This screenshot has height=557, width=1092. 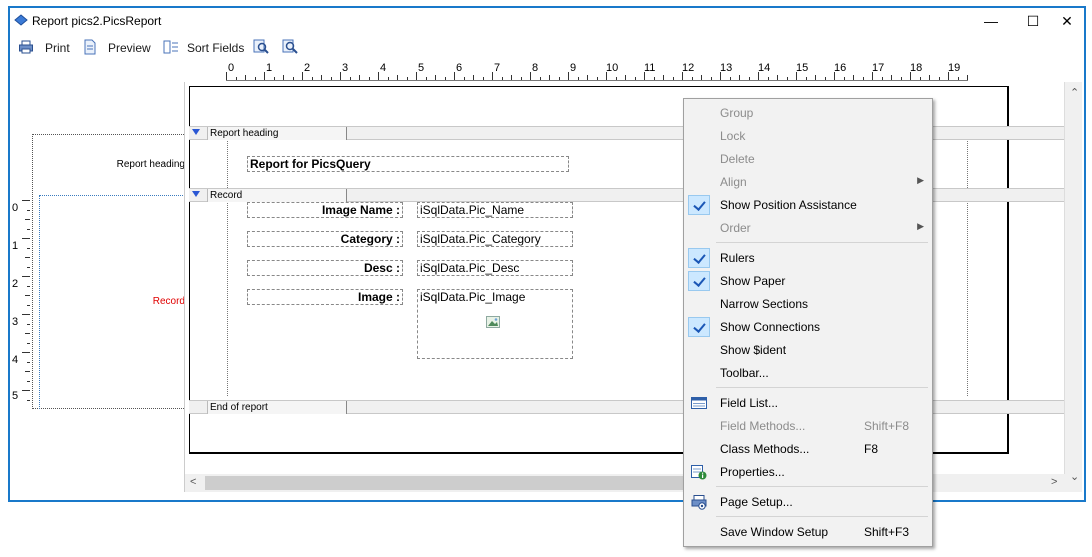 I want to click on menu-item-group: Group, so click(x=808, y=113).